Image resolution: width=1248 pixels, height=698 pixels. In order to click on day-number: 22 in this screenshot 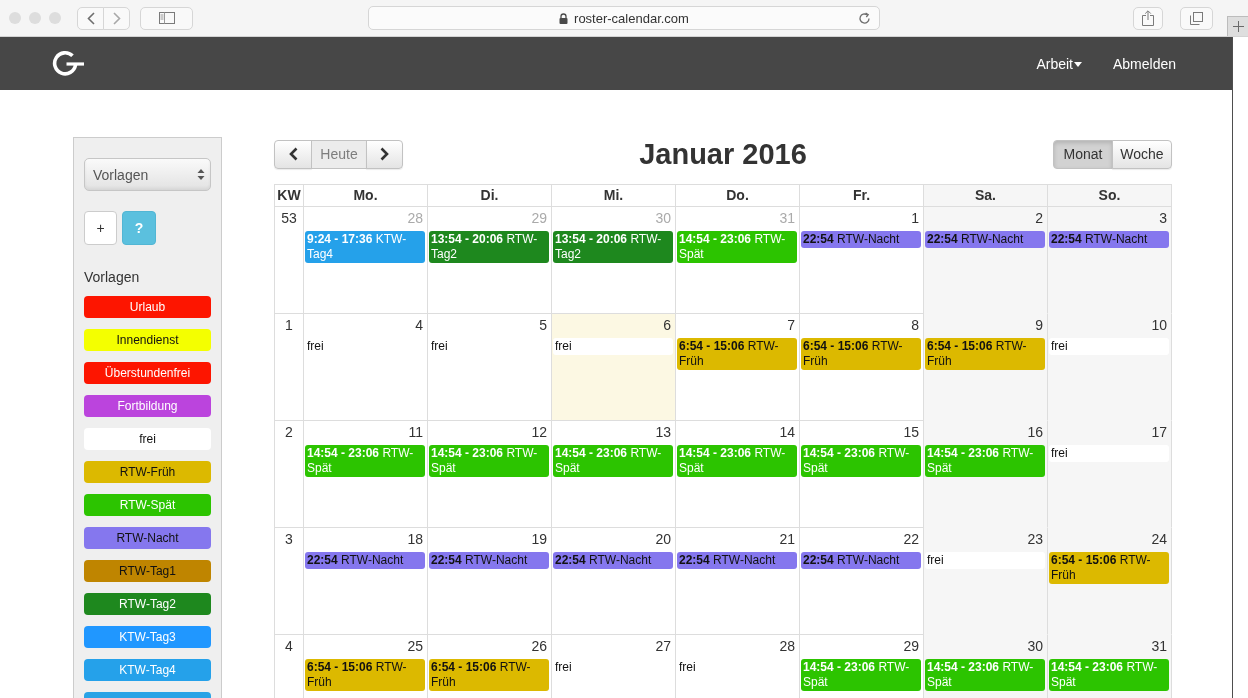, I will do `click(911, 539)`.